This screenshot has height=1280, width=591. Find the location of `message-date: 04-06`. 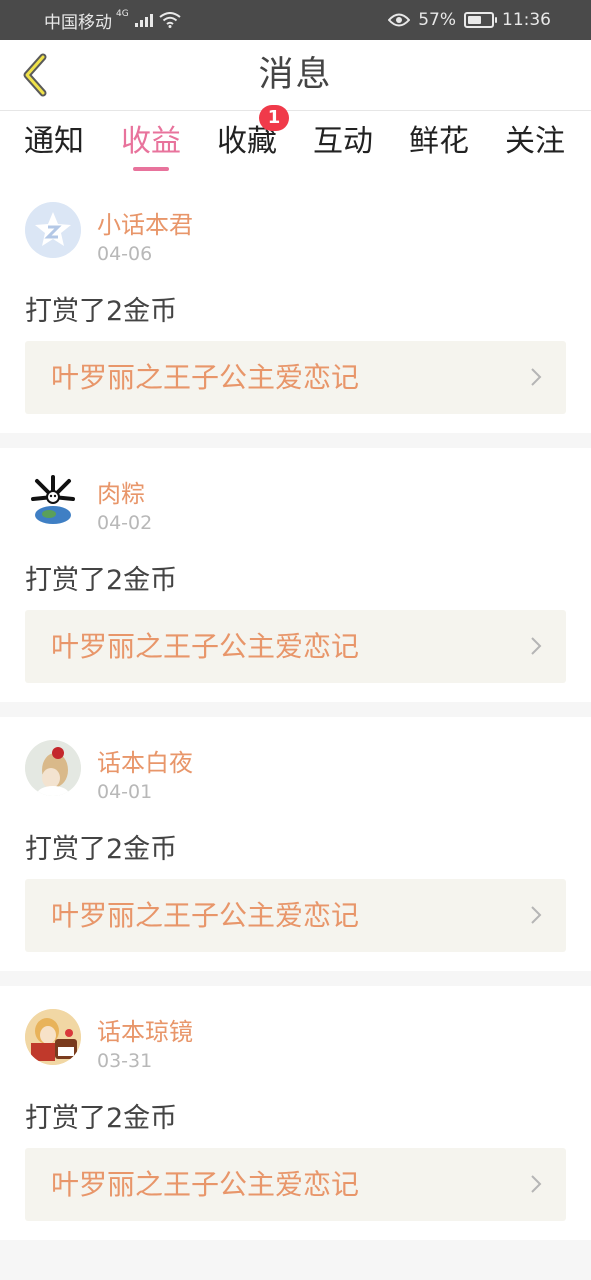

message-date: 04-06 is located at coordinates (125, 254).